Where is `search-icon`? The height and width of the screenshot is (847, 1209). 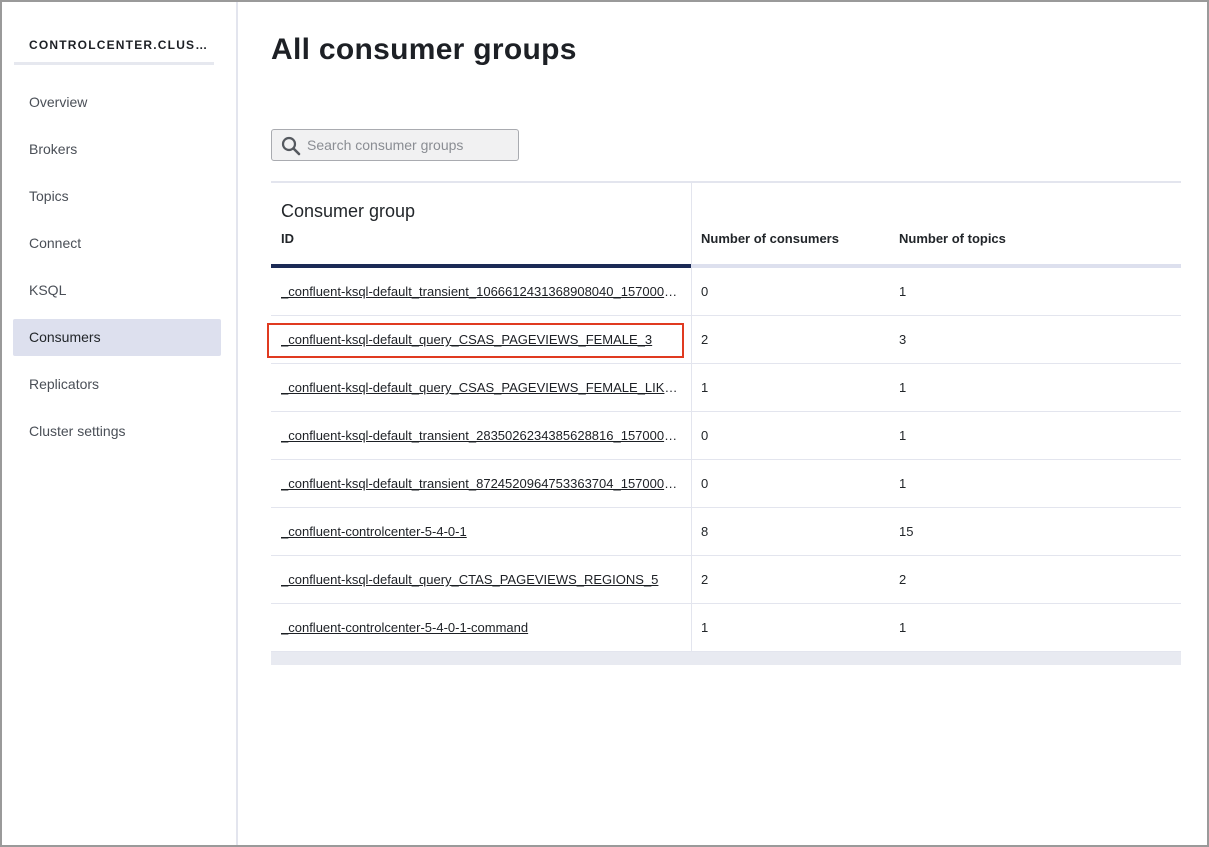
search-icon is located at coordinates (291, 146).